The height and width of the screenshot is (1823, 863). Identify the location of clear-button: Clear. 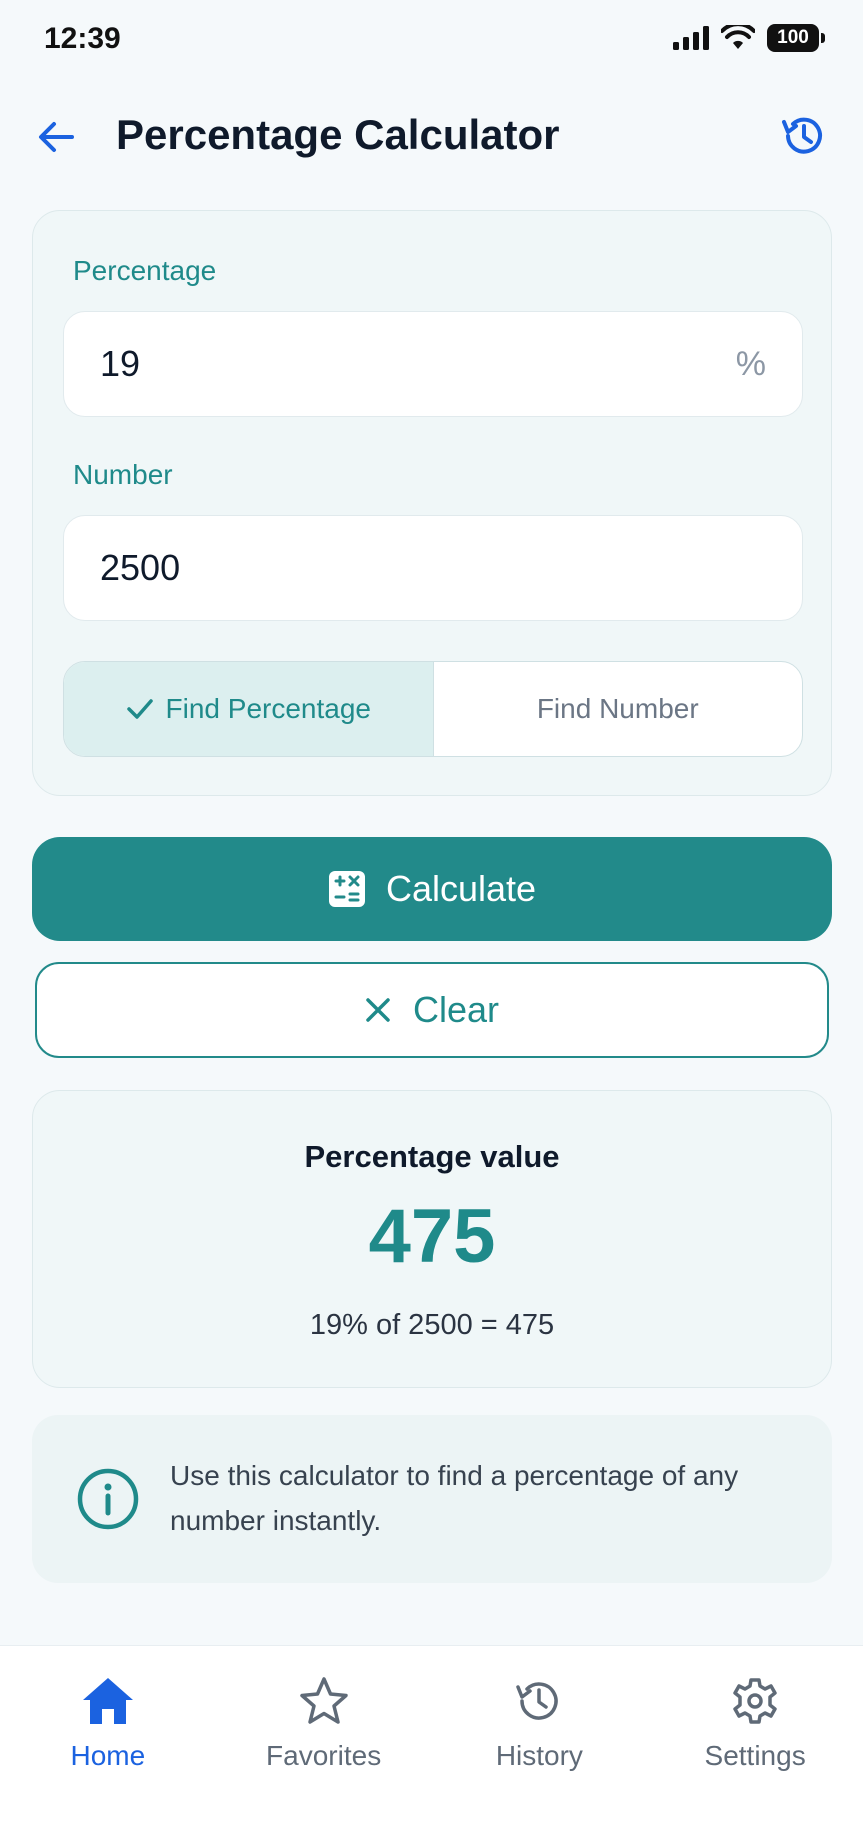
(432, 1010).